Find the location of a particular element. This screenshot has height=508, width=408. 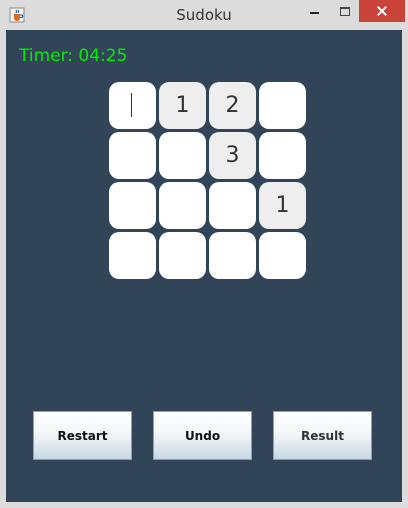

sudoku-cell-r2-c0 is located at coordinates (132, 205).